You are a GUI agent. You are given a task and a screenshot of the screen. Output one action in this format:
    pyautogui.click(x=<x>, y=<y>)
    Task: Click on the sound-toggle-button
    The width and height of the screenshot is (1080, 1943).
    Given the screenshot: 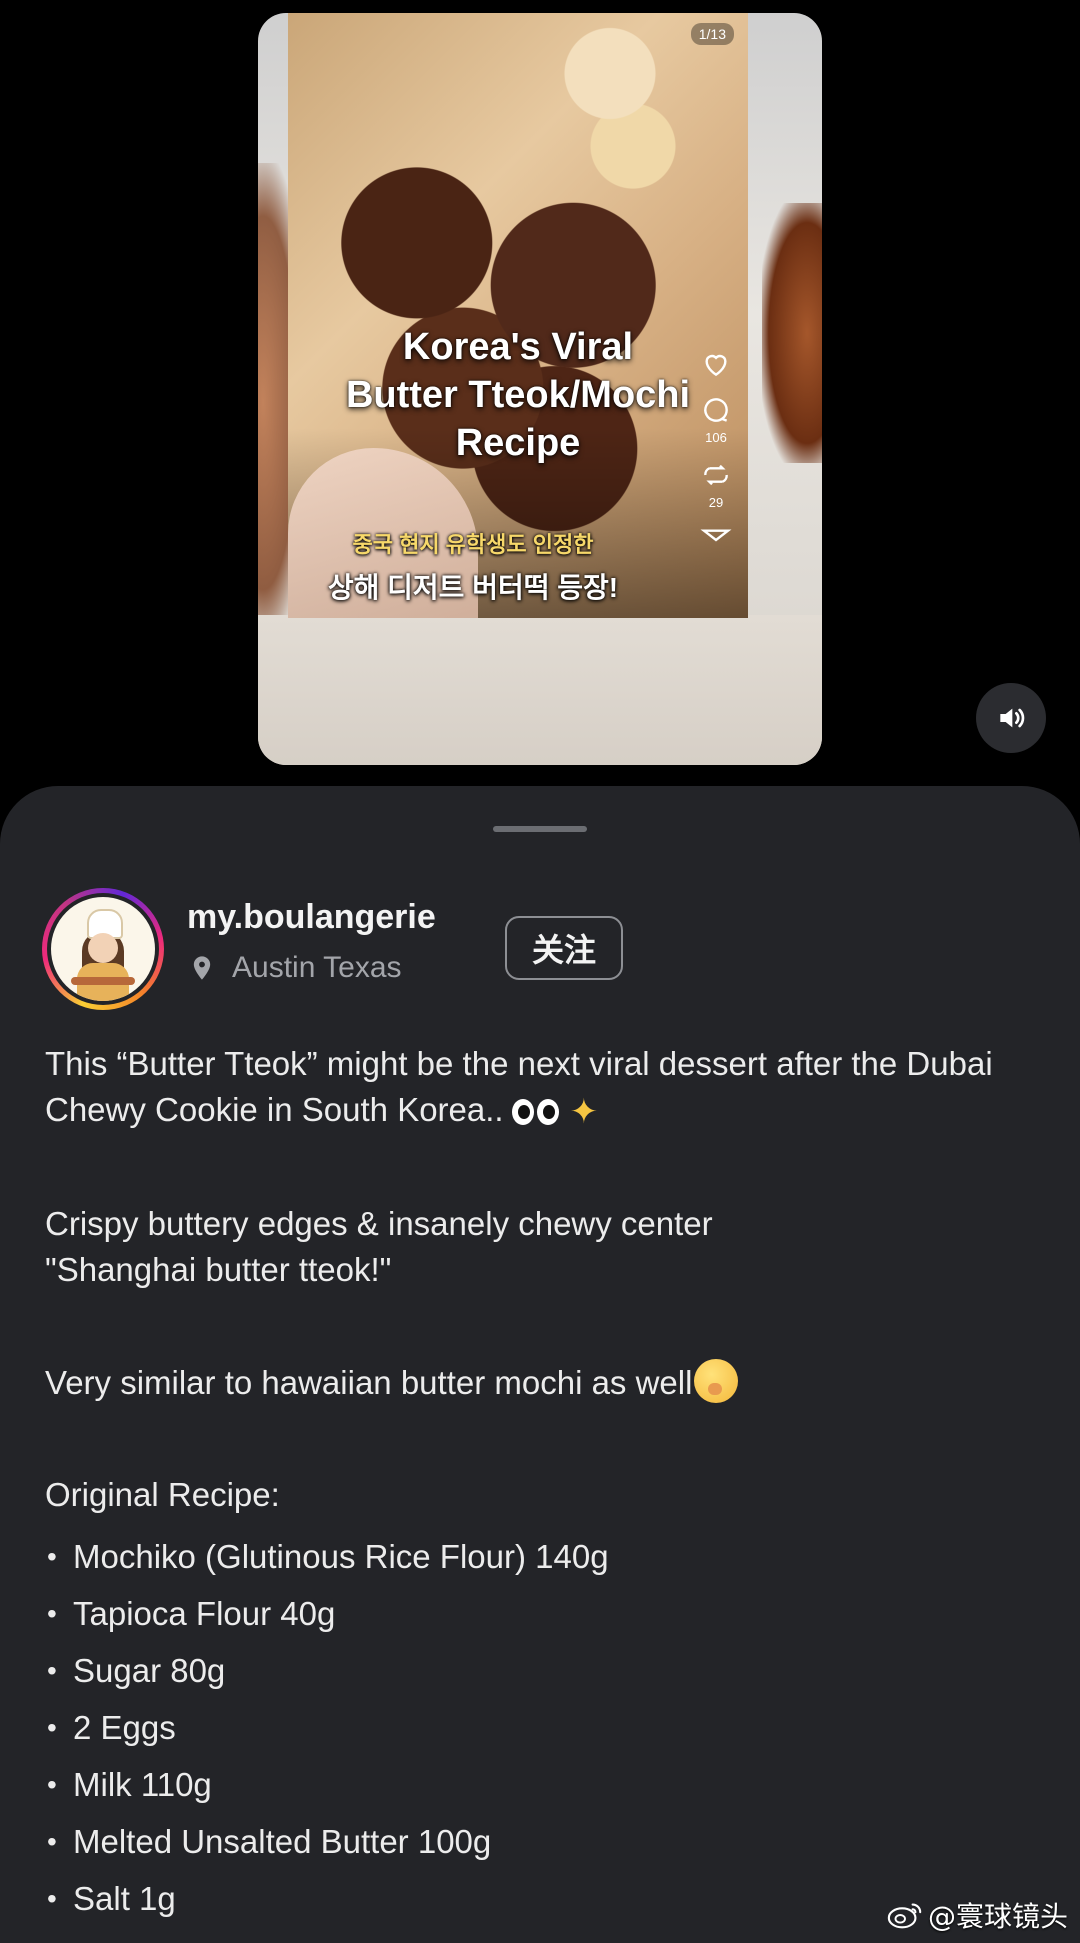 What is the action you would take?
    pyautogui.click(x=1011, y=718)
    